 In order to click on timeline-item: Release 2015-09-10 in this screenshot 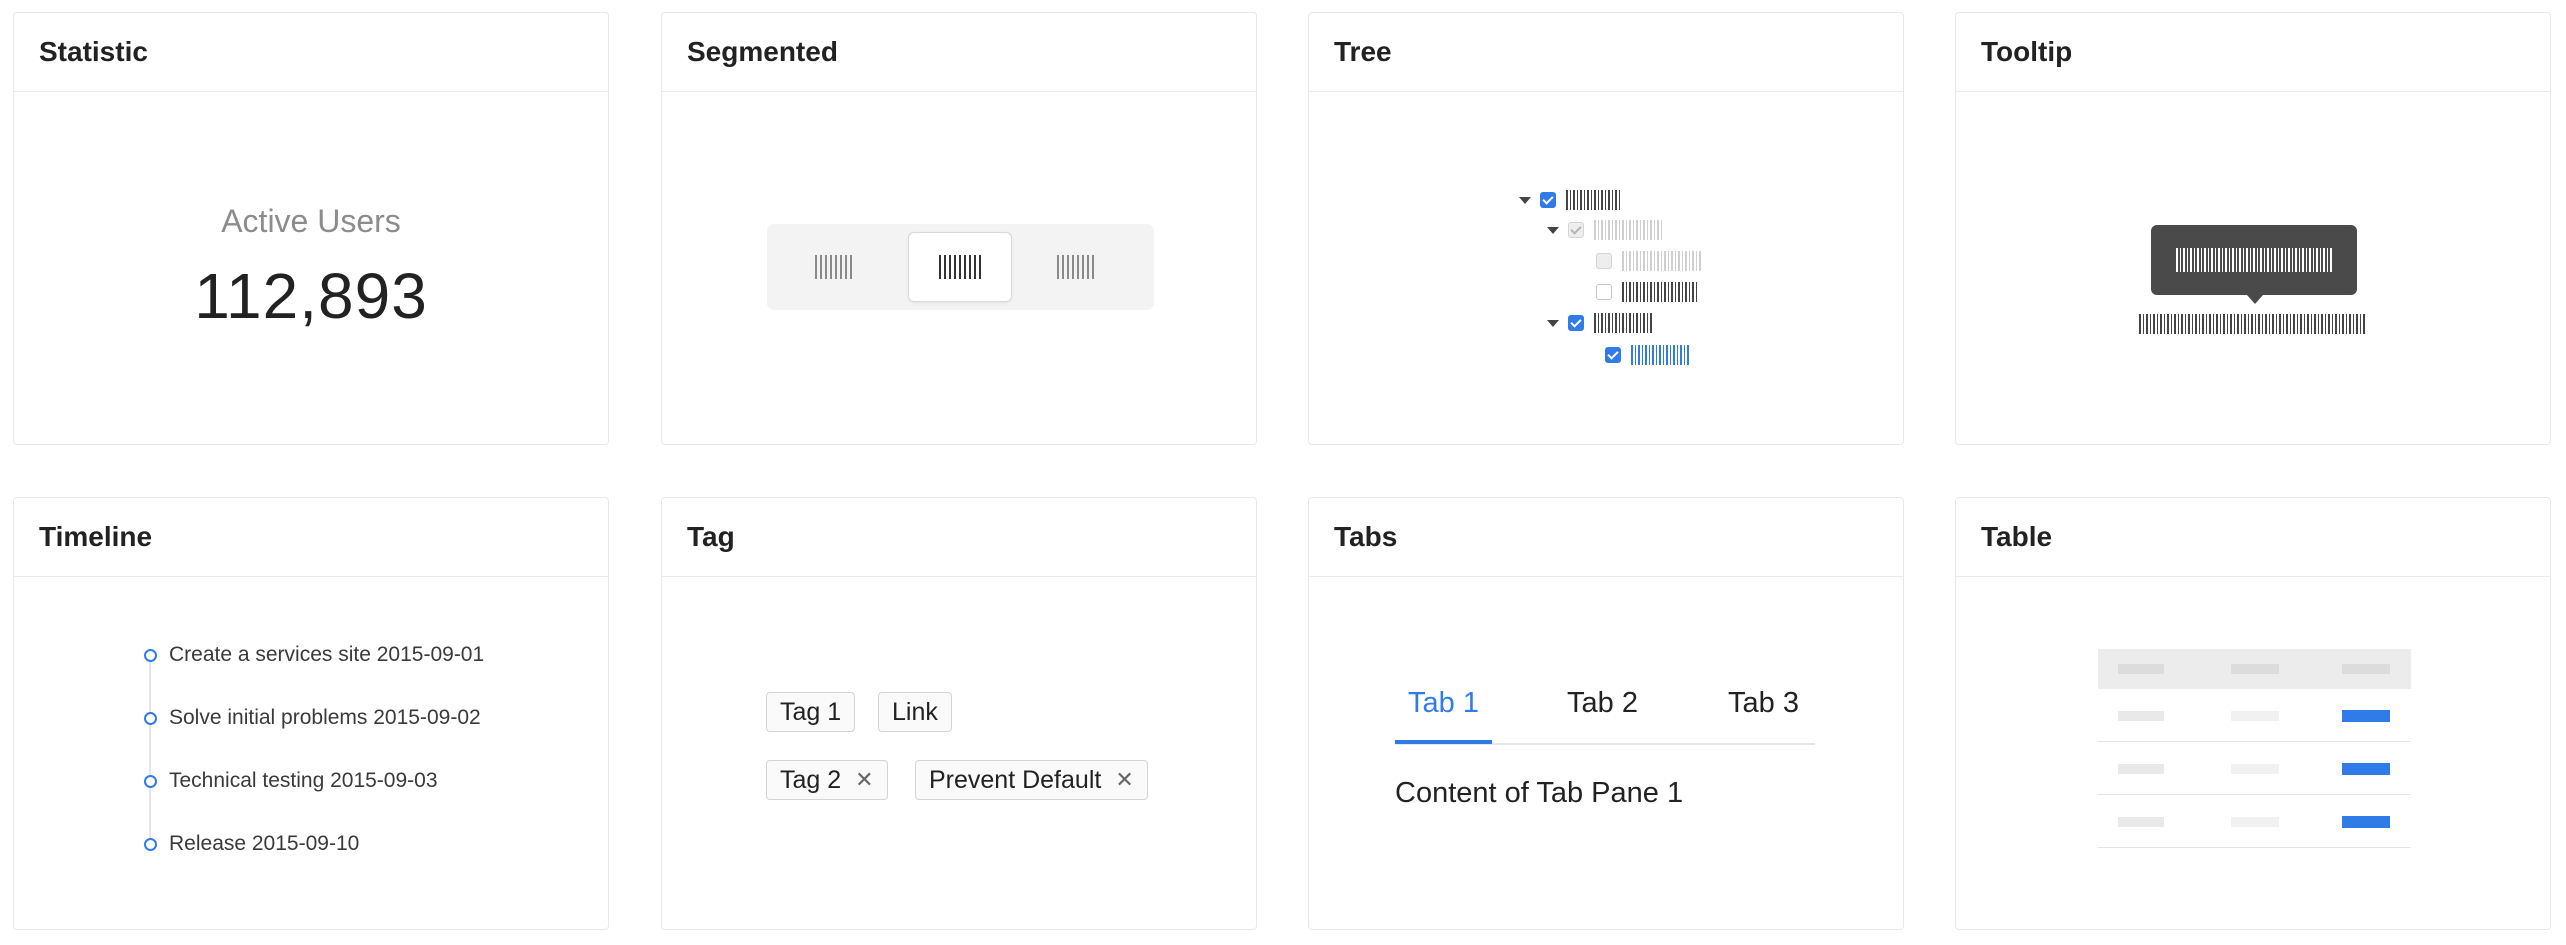, I will do `click(251, 844)`.